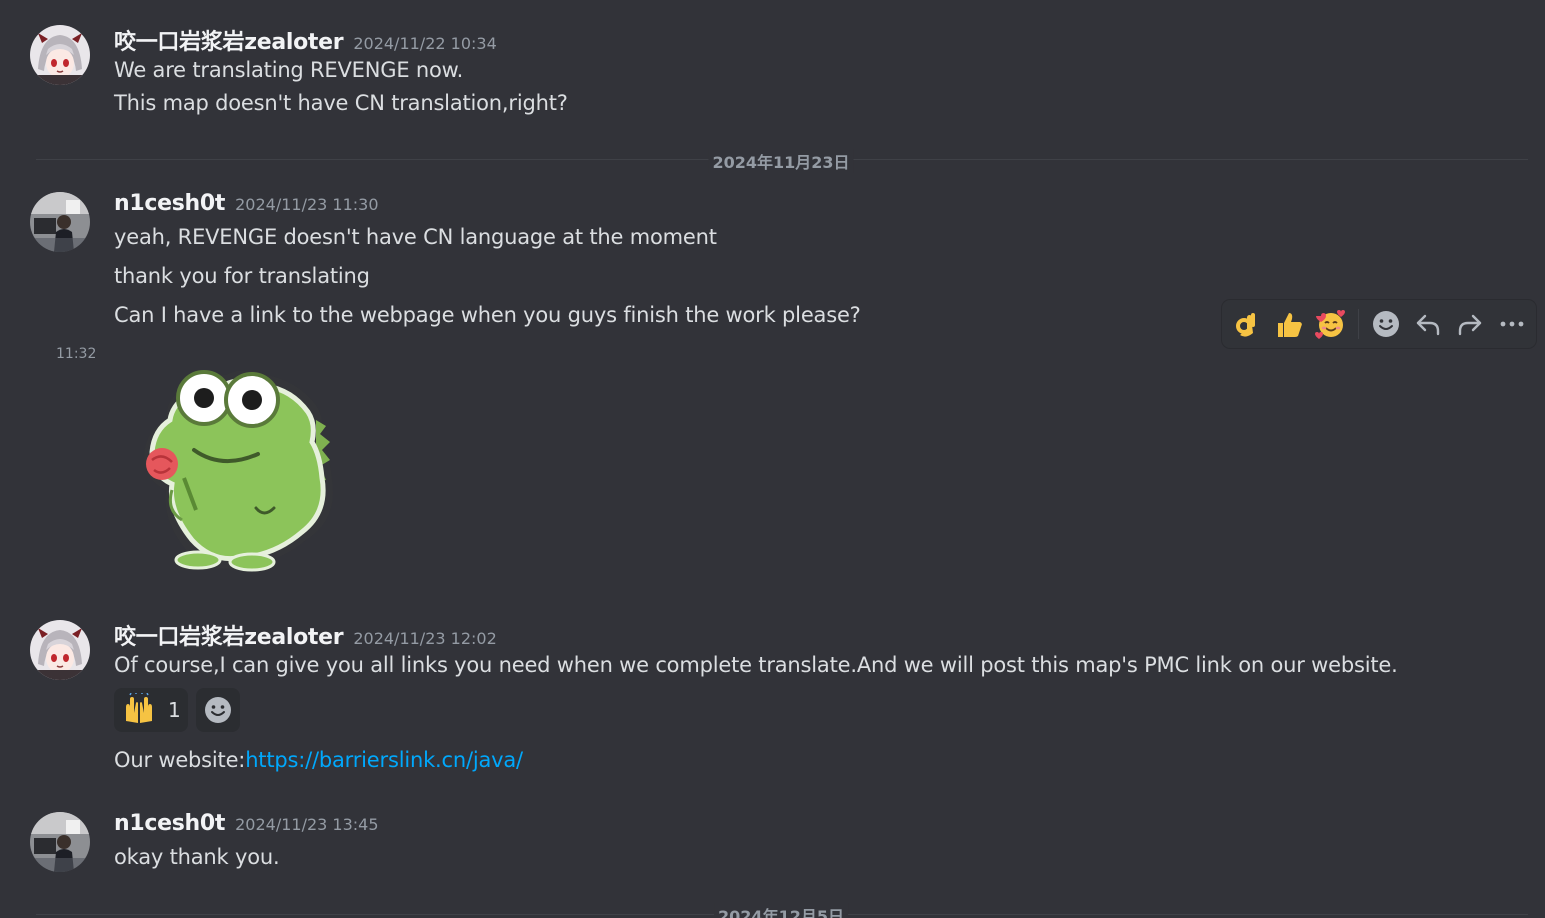 The height and width of the screenshot is (918, 1545). I want to click on forward-arrow-icon, so click(1470, 325).